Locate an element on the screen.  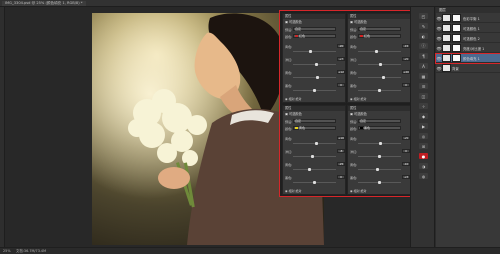
layer-row: 👁 背景 is located at coordinates (468, 68).